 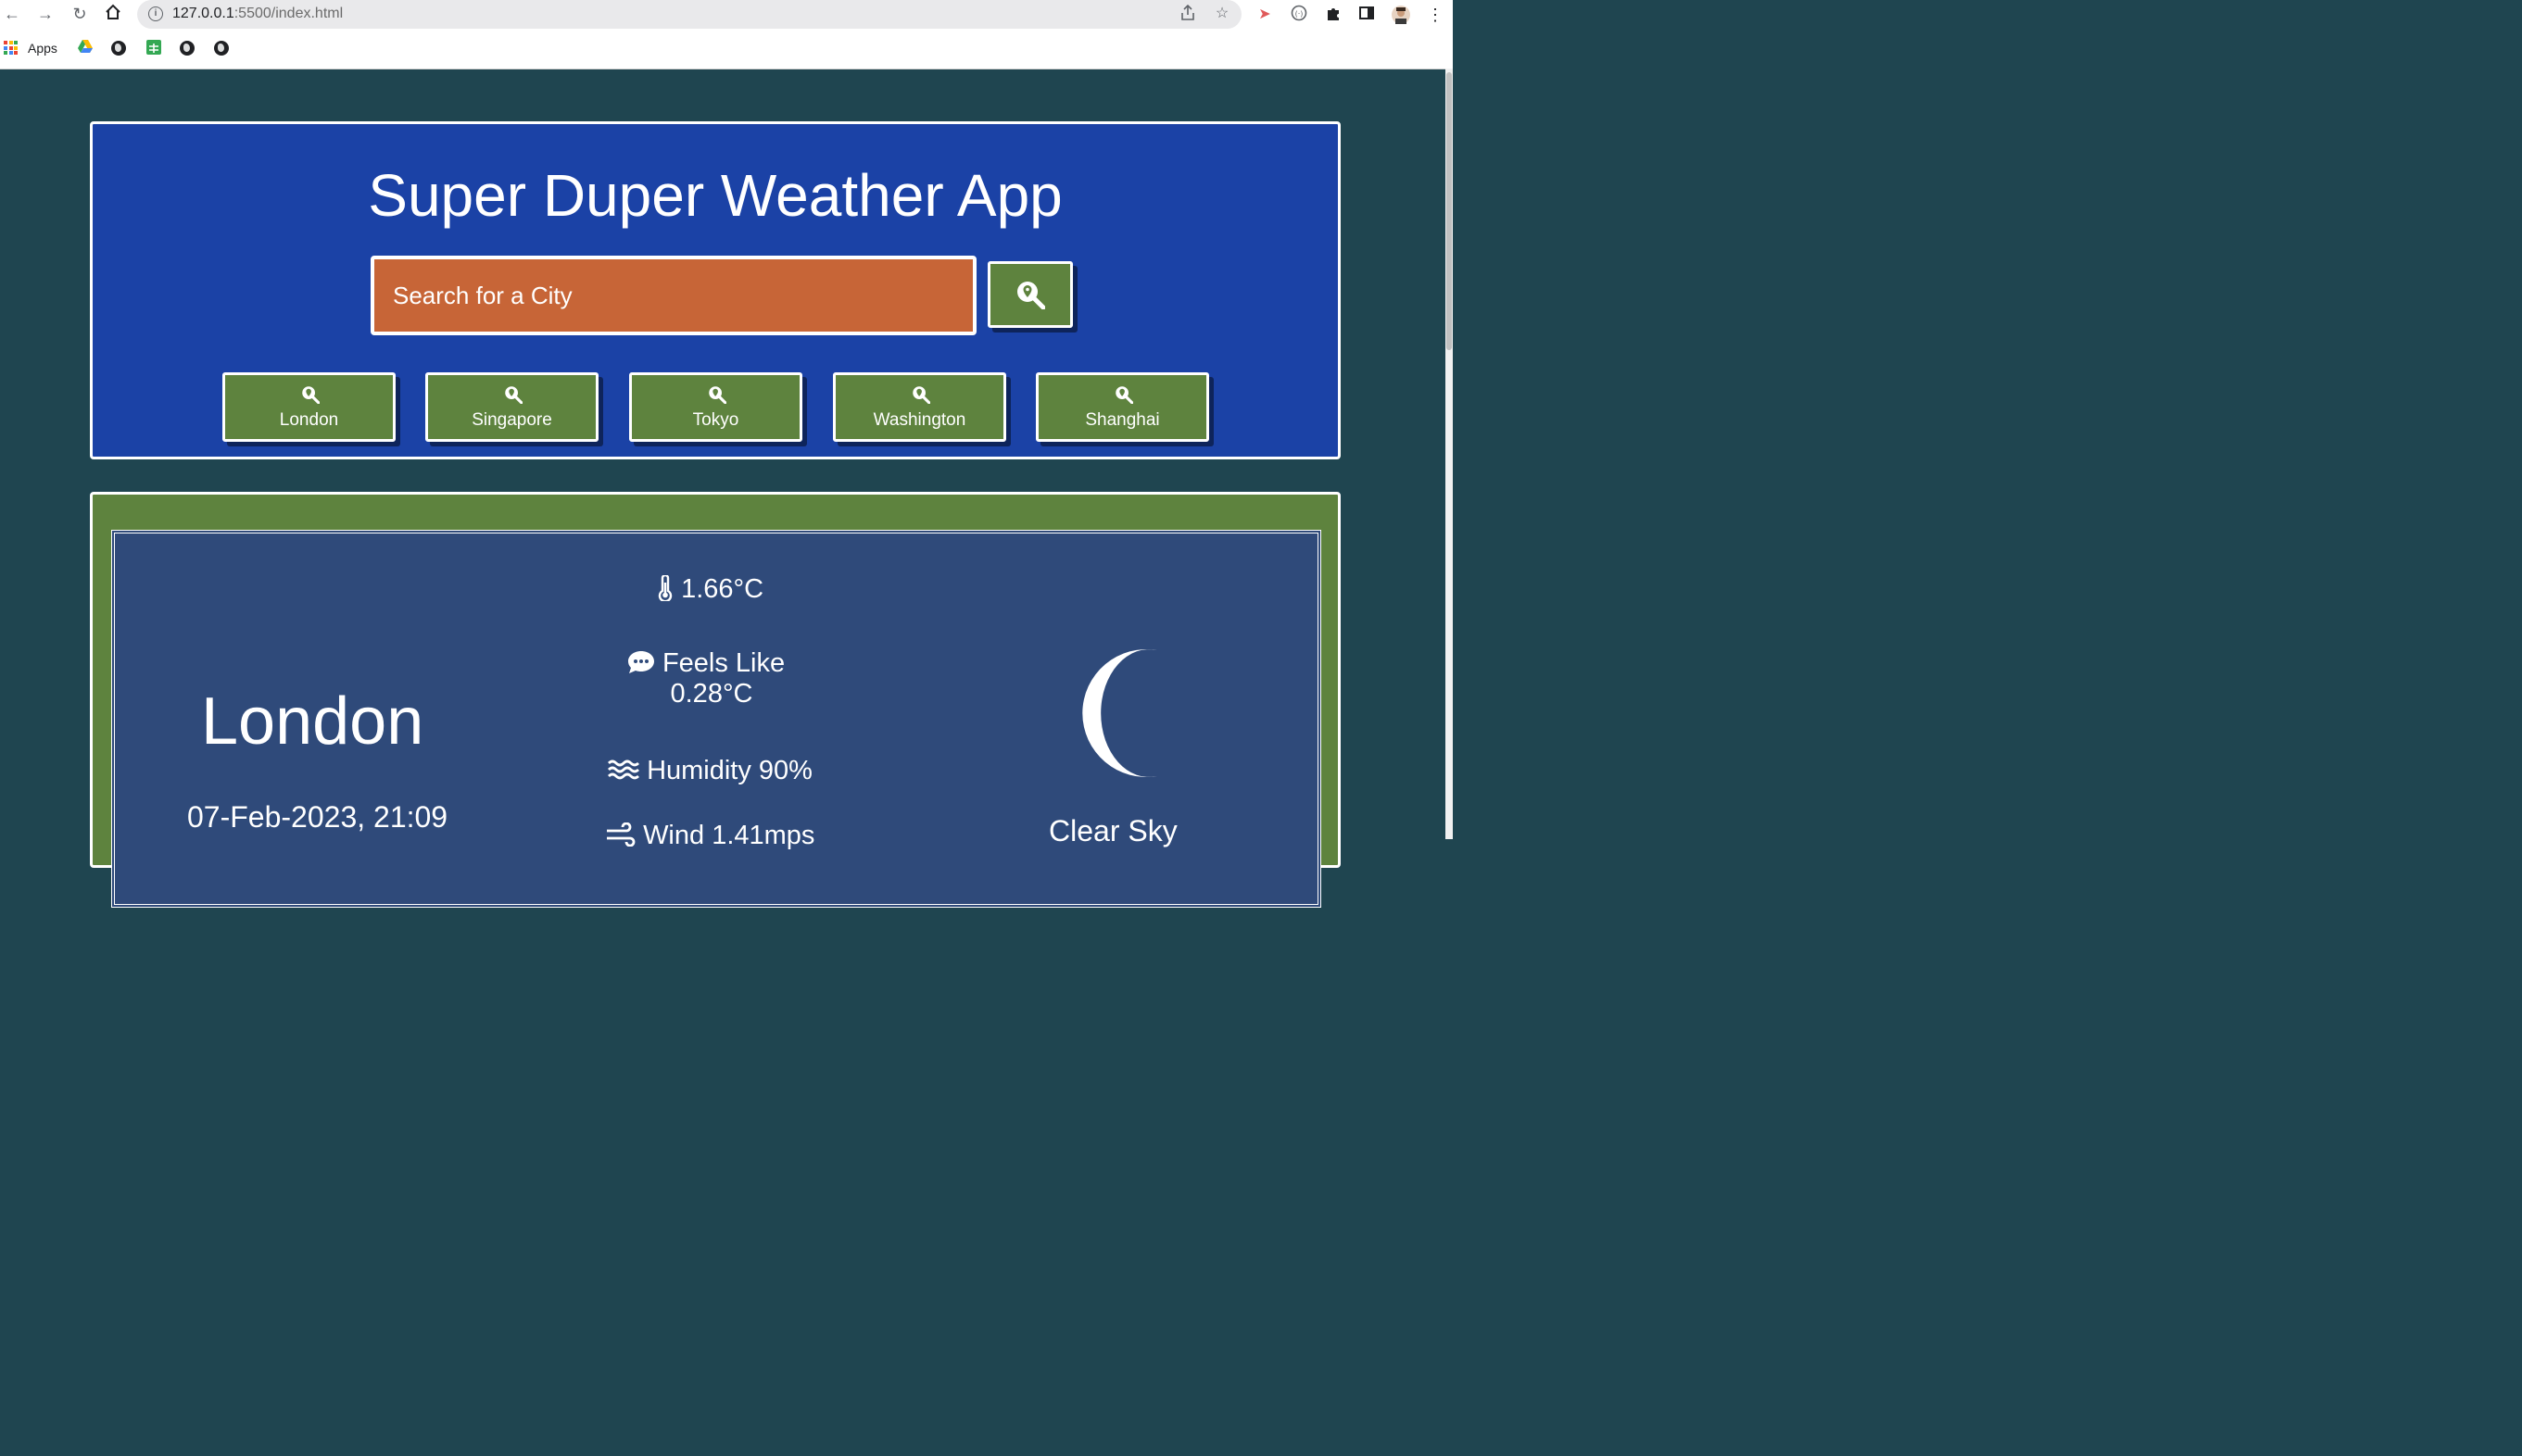 I want to click on quick-city-button-london: London, so click(x=309, y=407).